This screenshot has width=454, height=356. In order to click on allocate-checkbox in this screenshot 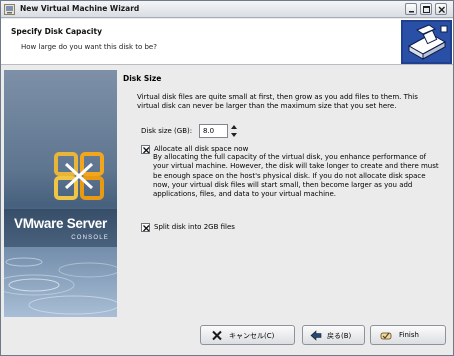, I will do `click(145, 149)`.